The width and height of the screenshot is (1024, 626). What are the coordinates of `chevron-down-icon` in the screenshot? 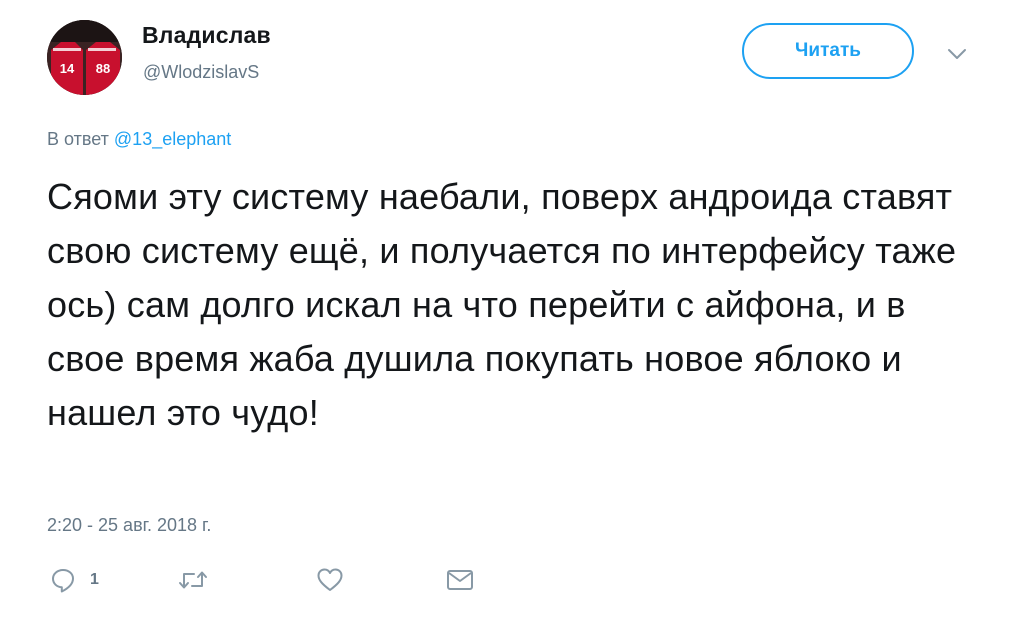 It's located at (957, 54).